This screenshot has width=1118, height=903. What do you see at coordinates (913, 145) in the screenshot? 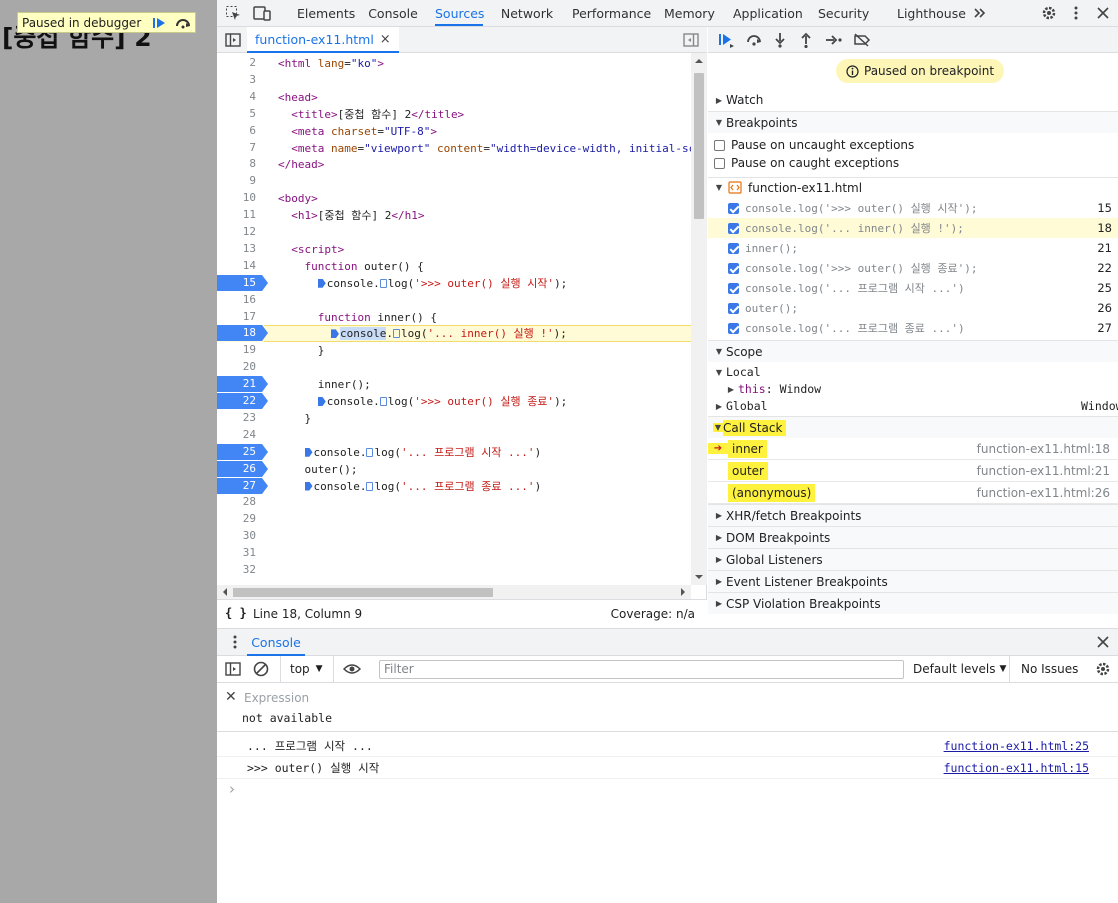
I see `pause-uncaught-row: Pause on uncaught exceptions` at bounding box center [913, 145].